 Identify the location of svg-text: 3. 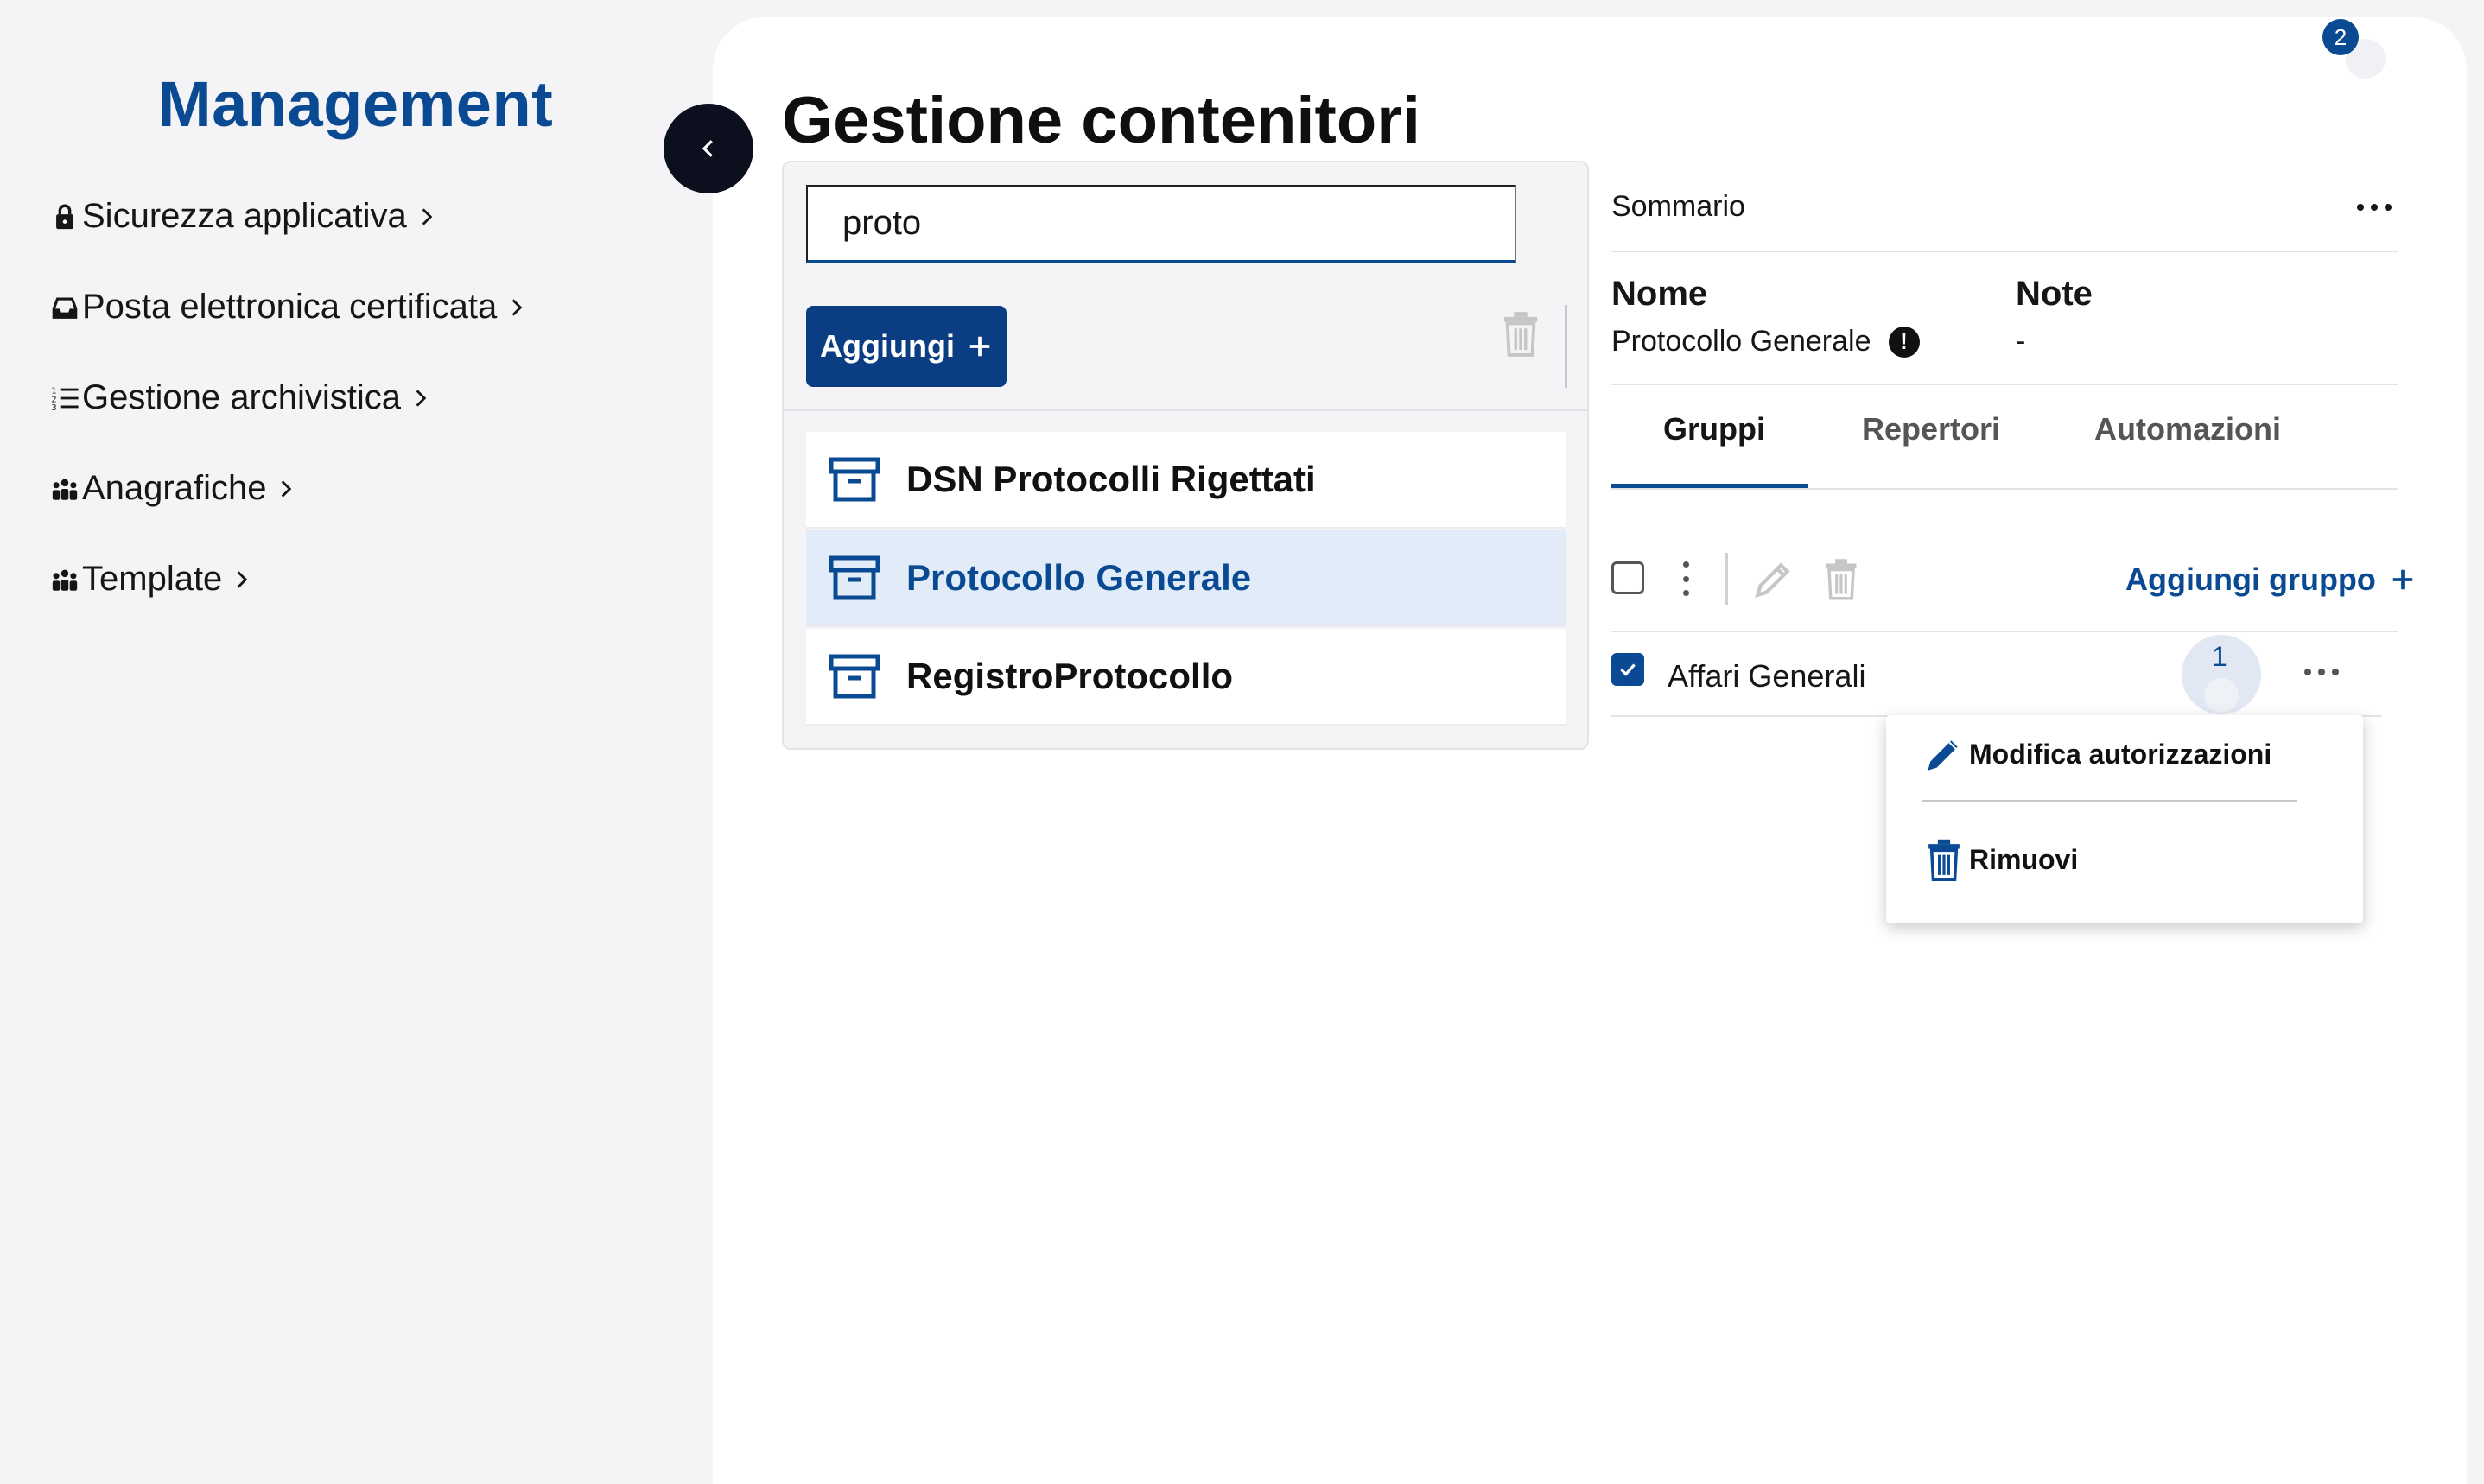
(53, 408).